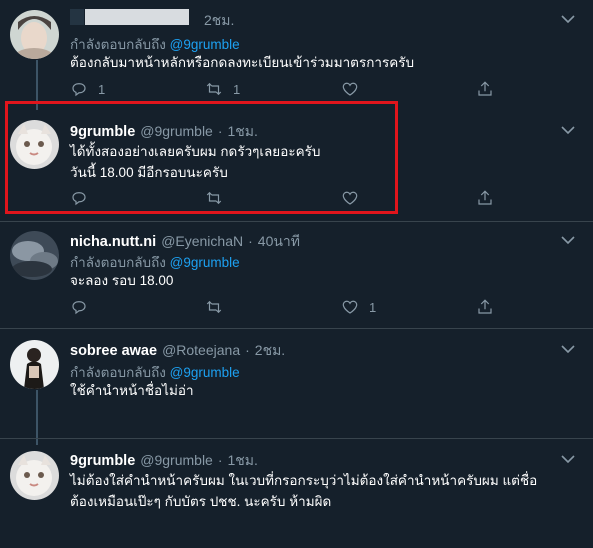 The image size is (593, 548). Describe the element at coordinates (202, 241) in the screenshot. I see `handle: @EyenichaN` at that location.